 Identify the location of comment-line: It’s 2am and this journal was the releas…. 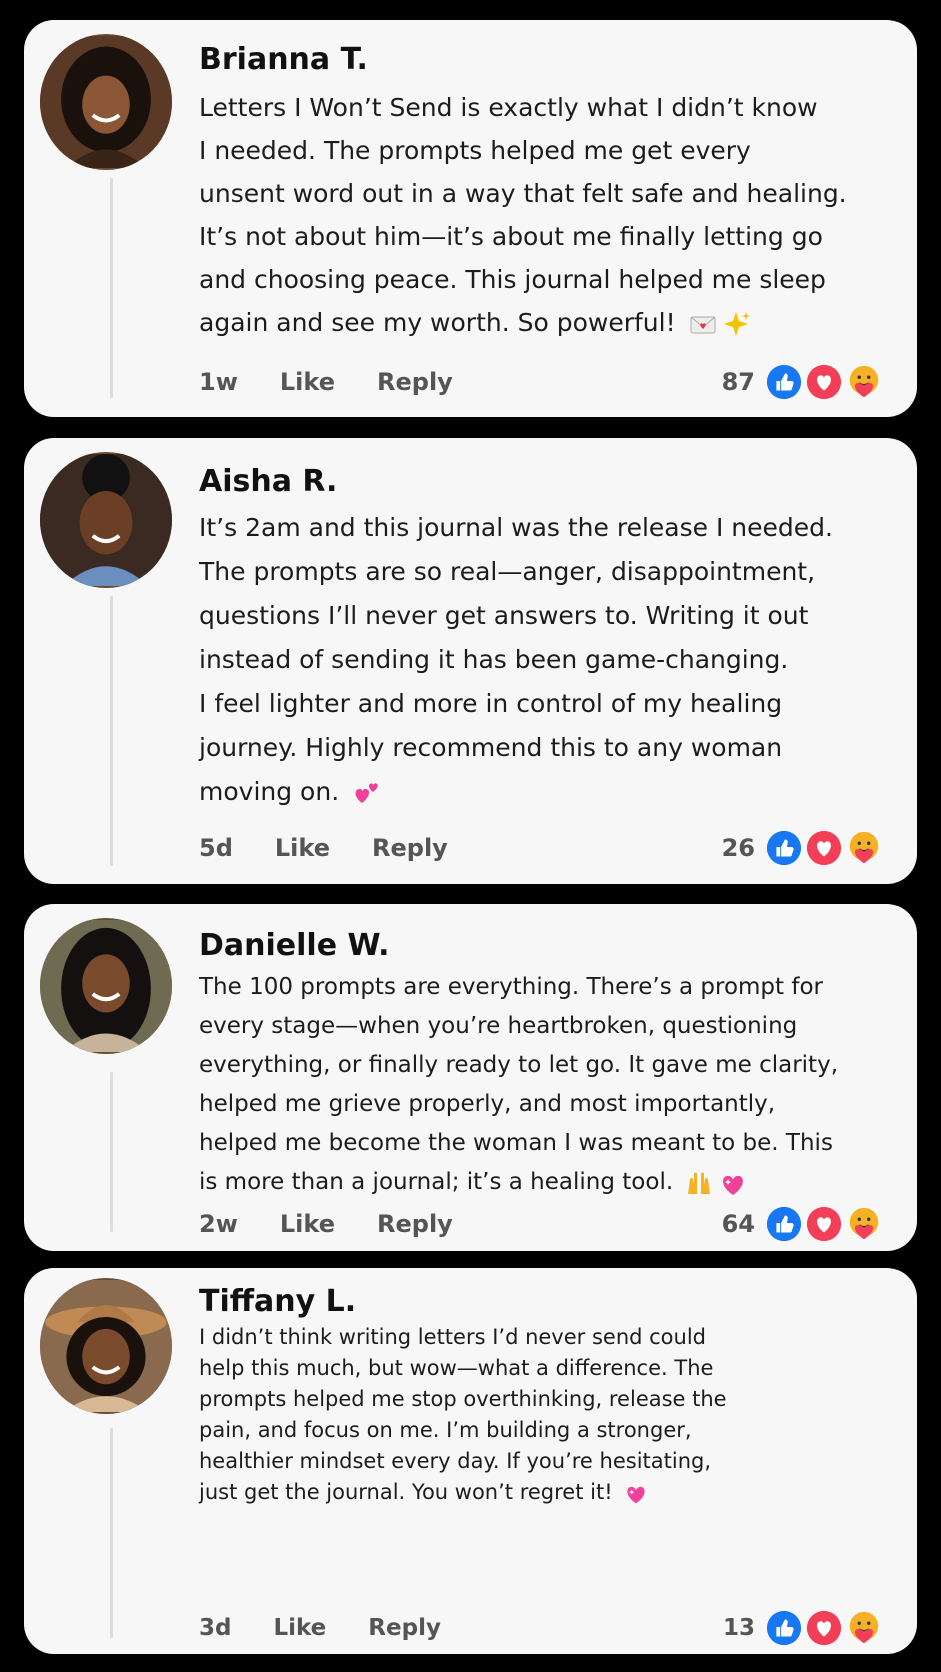
(516, 527).